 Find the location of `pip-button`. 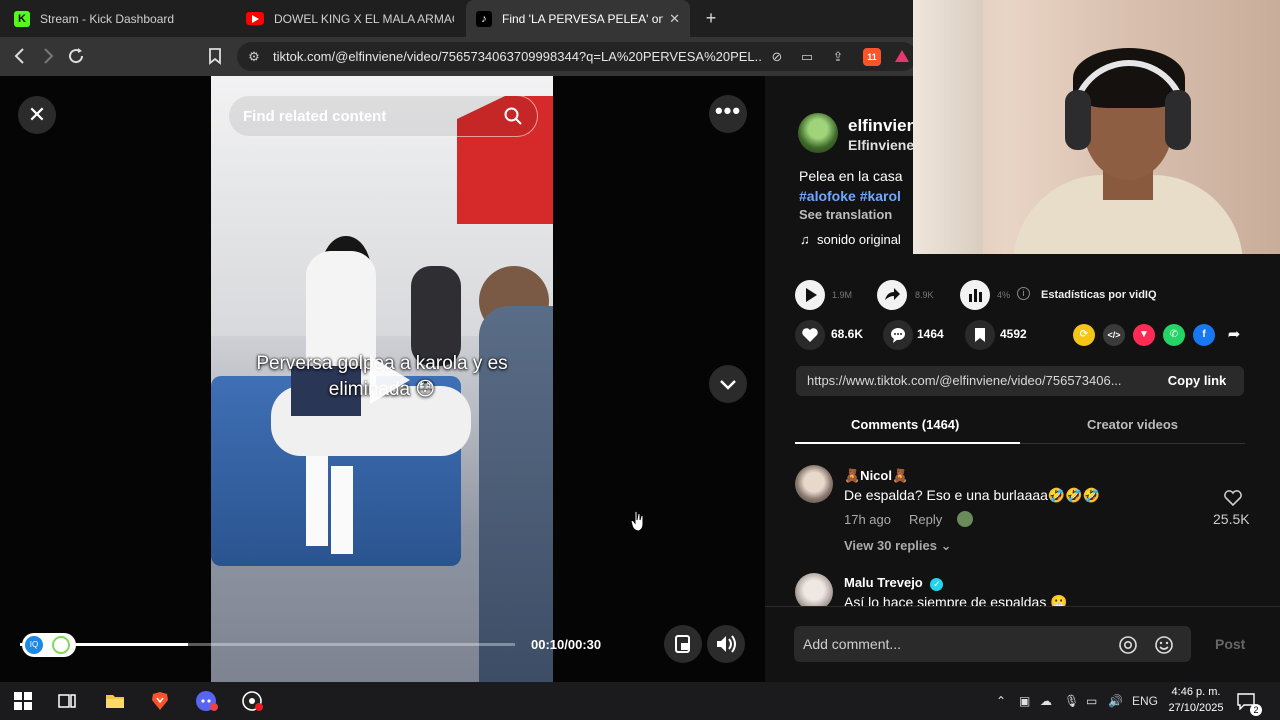

pip-button is located at coordinates (683, 644).